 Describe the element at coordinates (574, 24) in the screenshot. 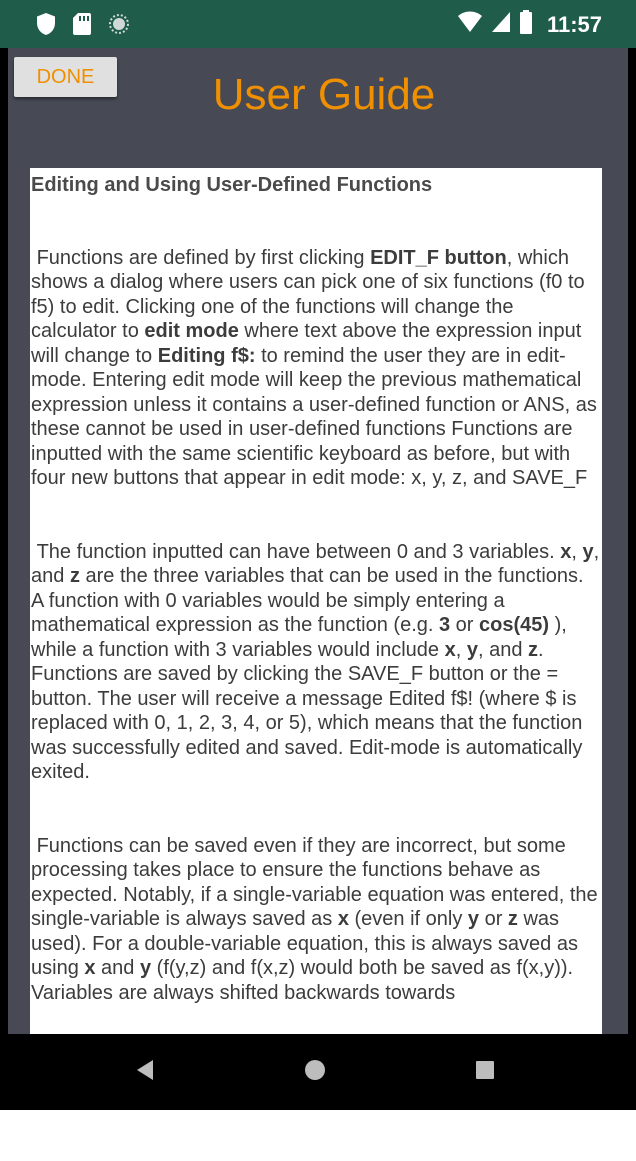

I see `status-time: 11:57` at that location.